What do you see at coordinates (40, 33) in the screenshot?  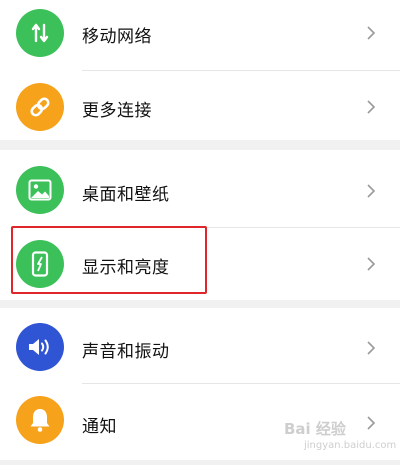 I see `mobile-data-icon` at bounding box center [40, 33].